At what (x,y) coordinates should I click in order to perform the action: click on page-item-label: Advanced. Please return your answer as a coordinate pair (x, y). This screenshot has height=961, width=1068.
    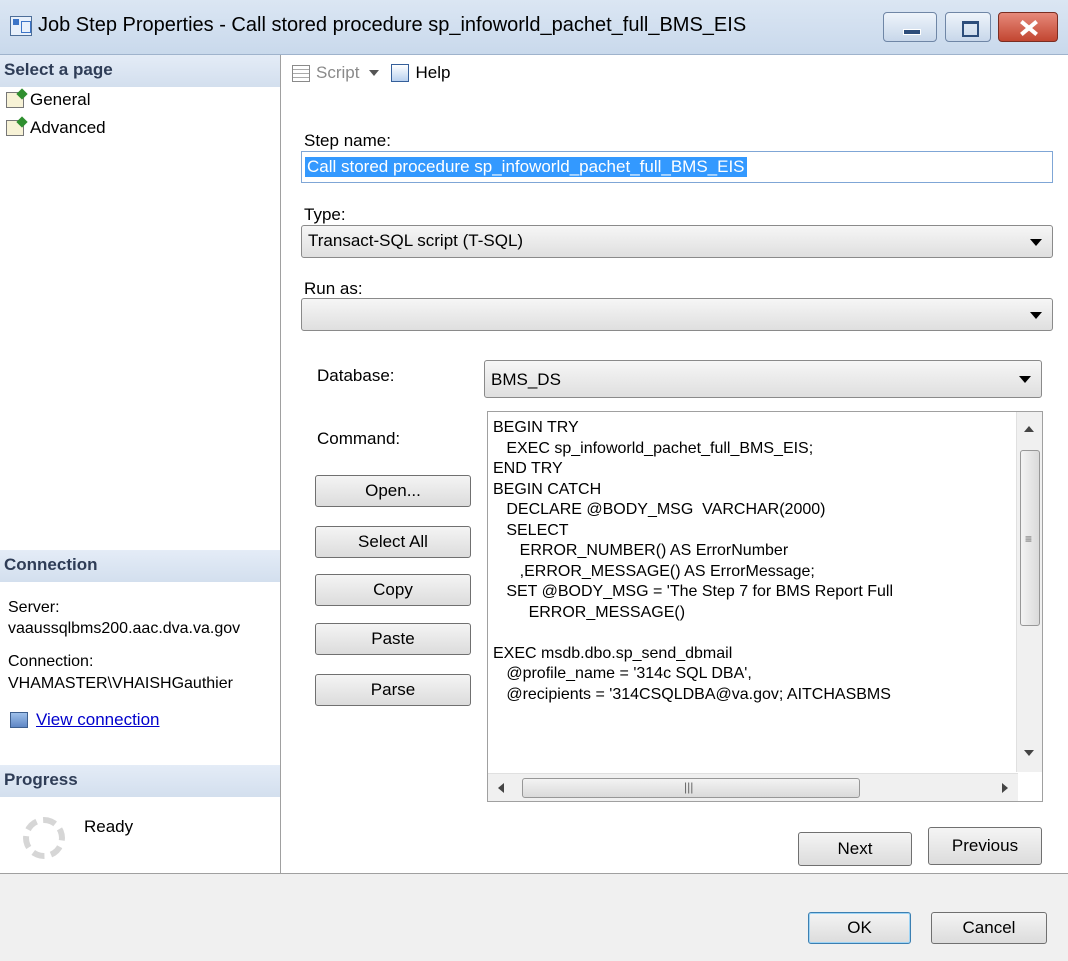
    Looking at the image, I should click on (68, 127).